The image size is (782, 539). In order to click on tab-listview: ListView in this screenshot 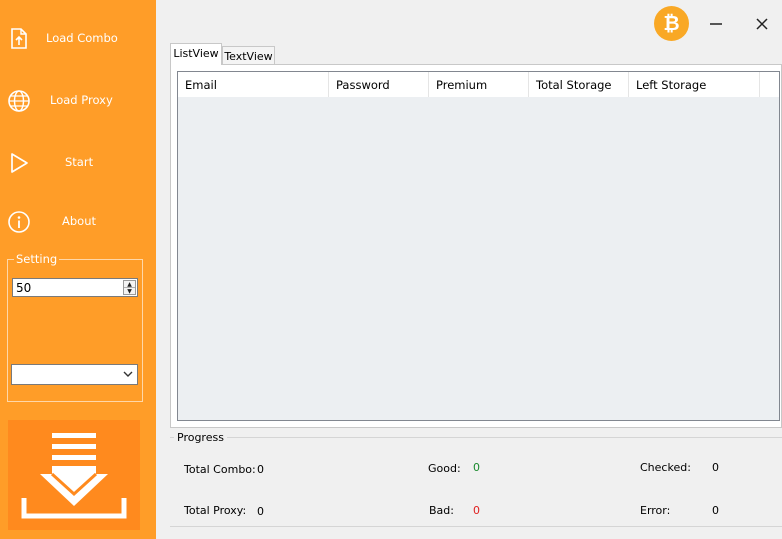, I will do `click(196, 54)`.